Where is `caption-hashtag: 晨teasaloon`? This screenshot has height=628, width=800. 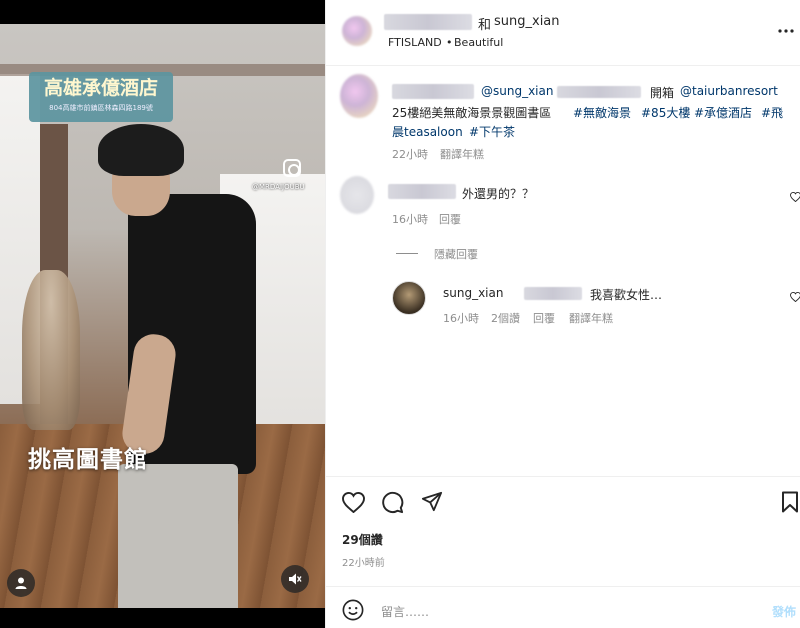 caption-hashtag: 晨teasaloon is located at coordinates (427, 131).